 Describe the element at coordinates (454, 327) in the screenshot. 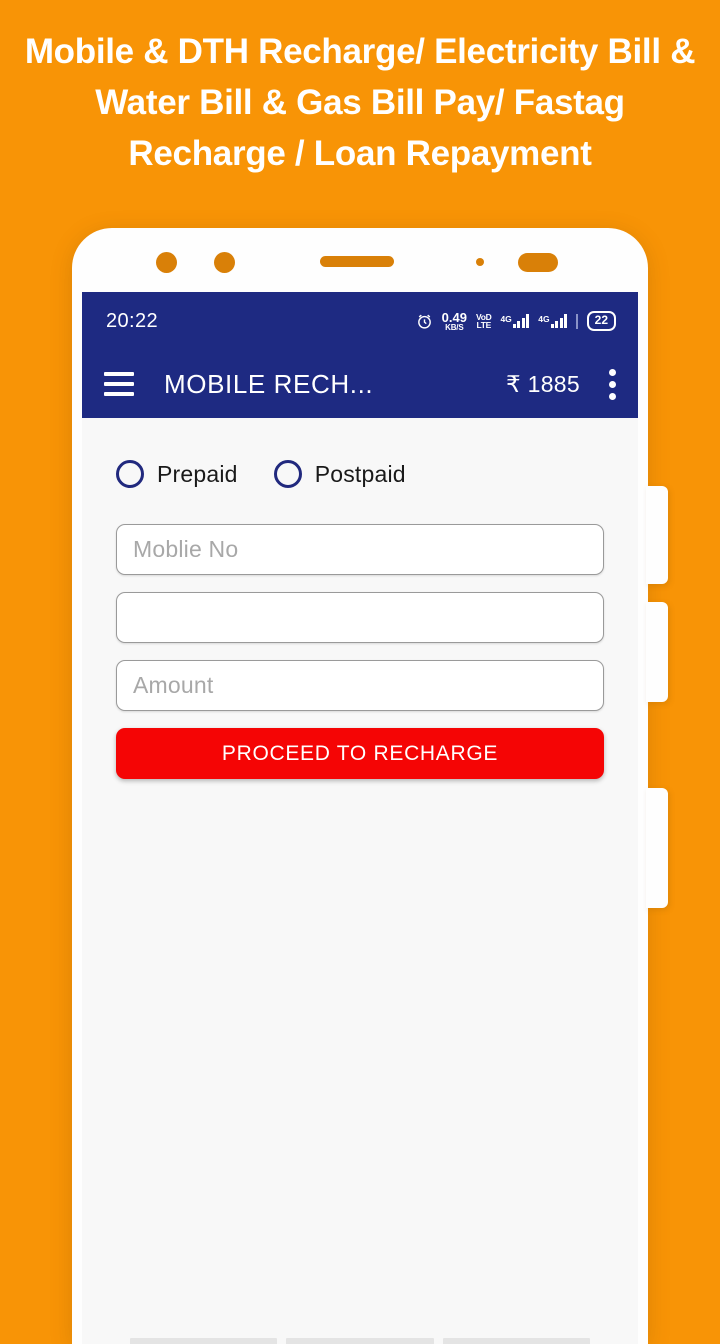

I see `network-speed-unit: KB/S` at that location.